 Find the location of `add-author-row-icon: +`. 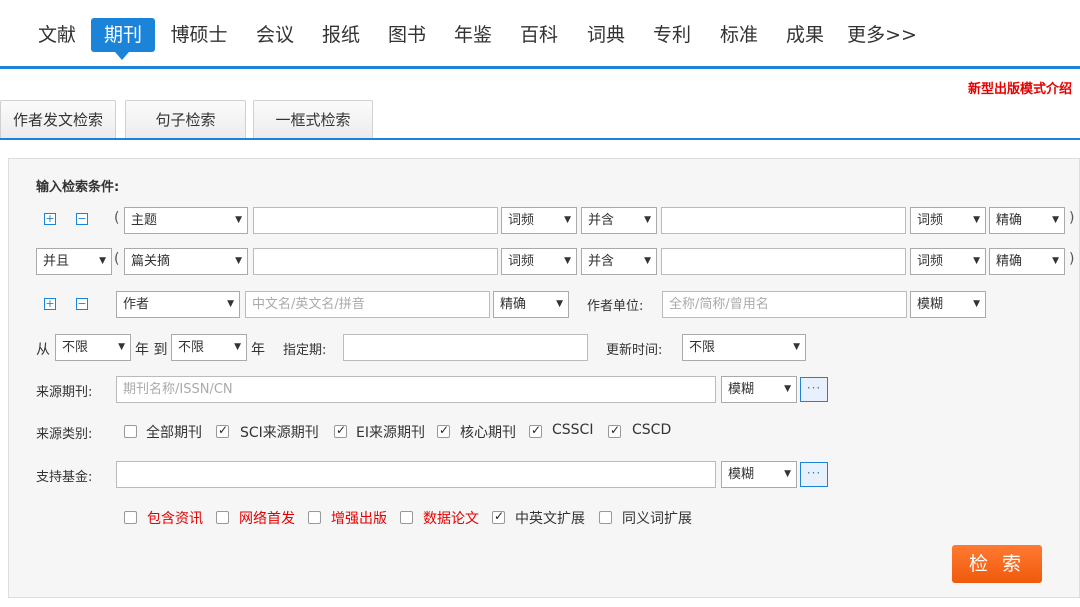

add-author-row-icon: + is located at coordinates (50, 304).